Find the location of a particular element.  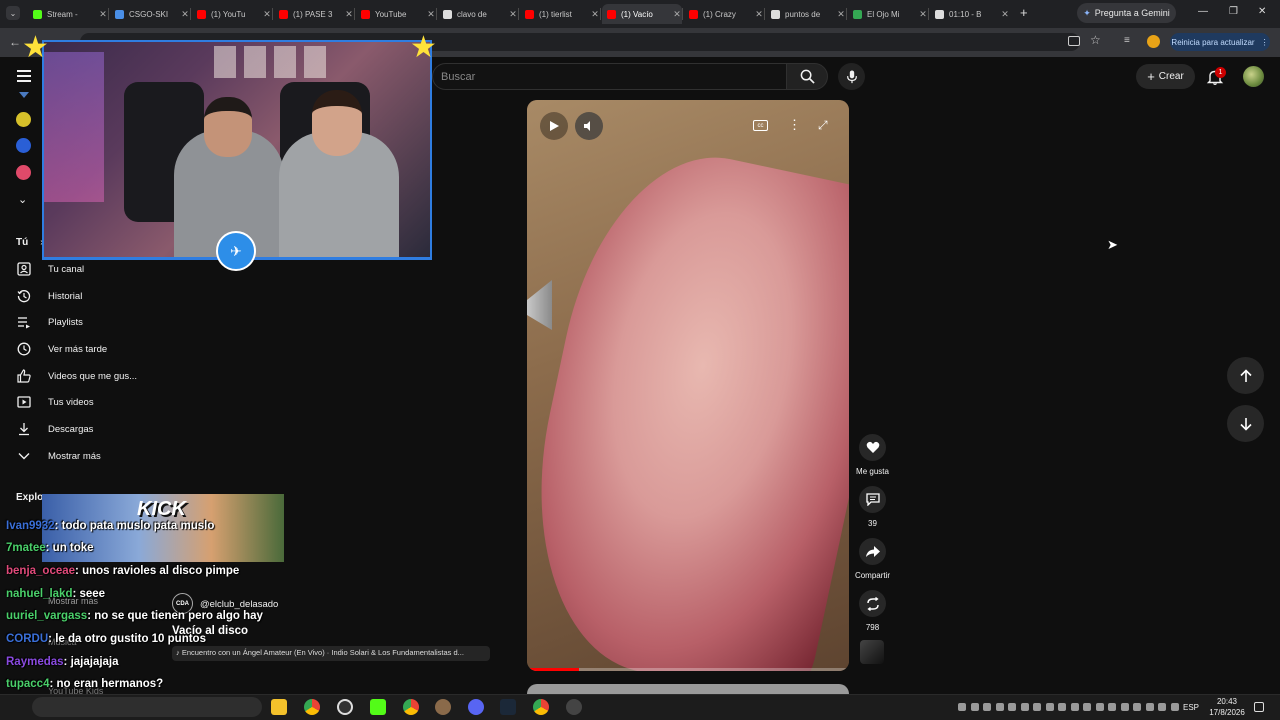

fullscreen-icon: ⤢ is located at coordinates (823, 125).